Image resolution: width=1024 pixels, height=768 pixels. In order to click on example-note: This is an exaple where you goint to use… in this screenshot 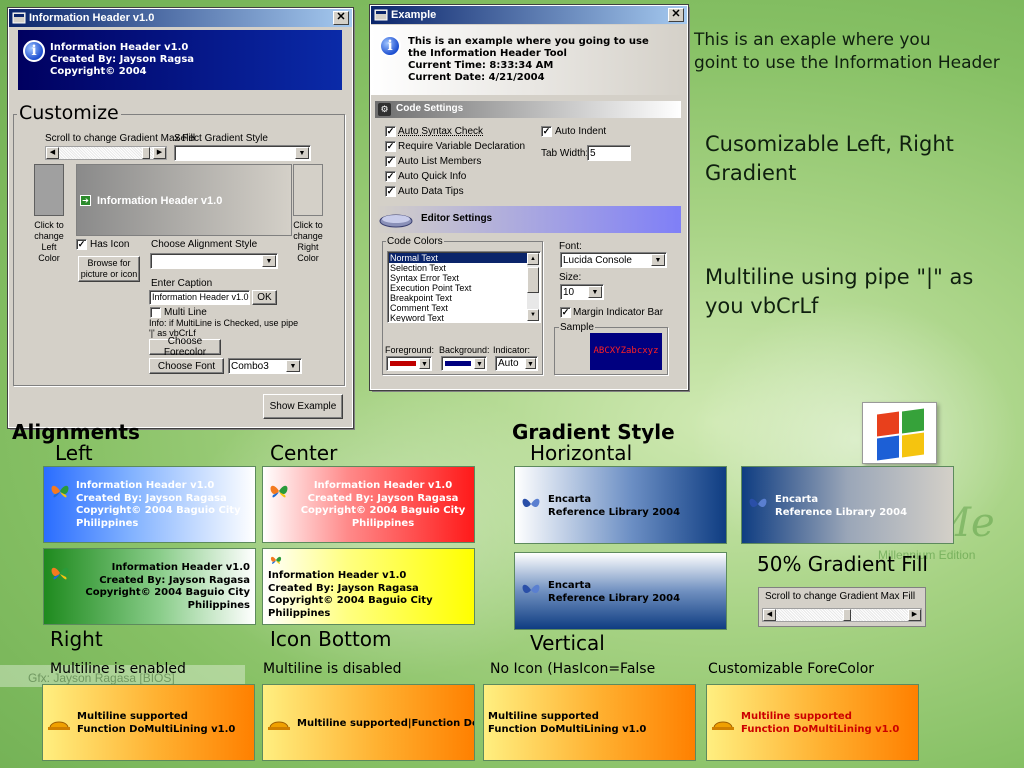, I will do `click(847, 52)`.